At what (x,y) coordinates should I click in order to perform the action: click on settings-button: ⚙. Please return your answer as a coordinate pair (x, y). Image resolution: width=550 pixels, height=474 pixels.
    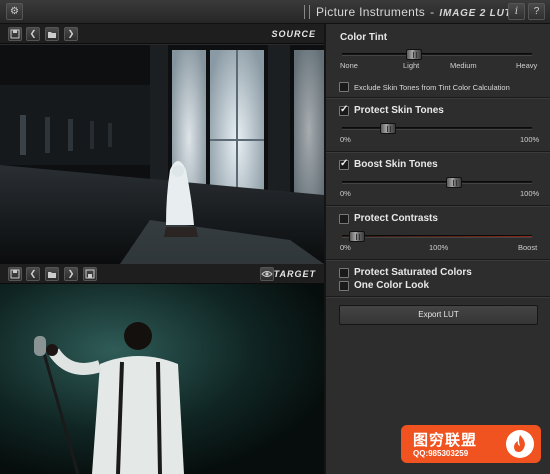
    Looking at the image, I should click on (14, 11).